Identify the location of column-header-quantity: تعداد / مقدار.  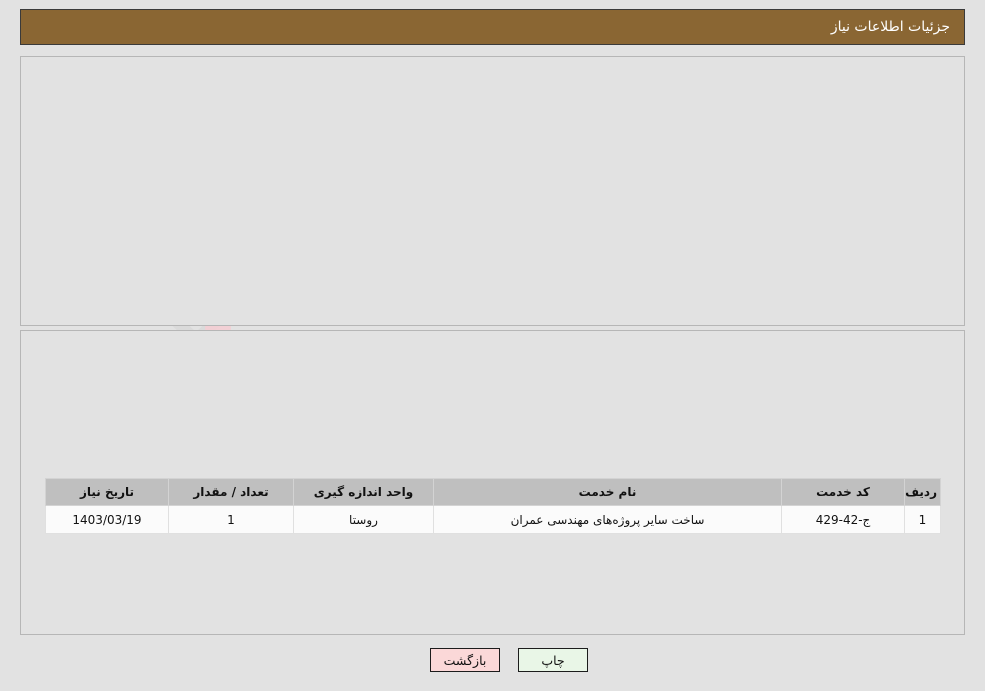
(231, 492).